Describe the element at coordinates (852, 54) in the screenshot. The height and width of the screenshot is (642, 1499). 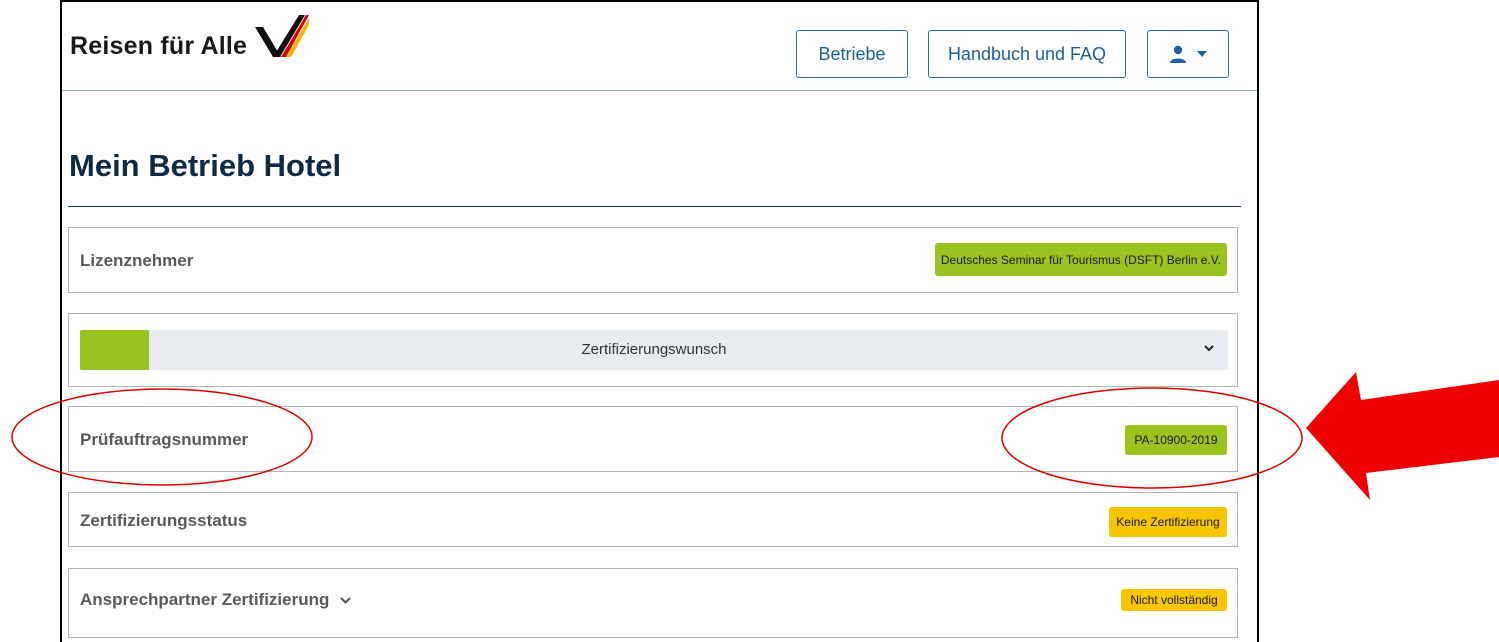
I see `nav-betriebe-button: Betriebe` at that location.